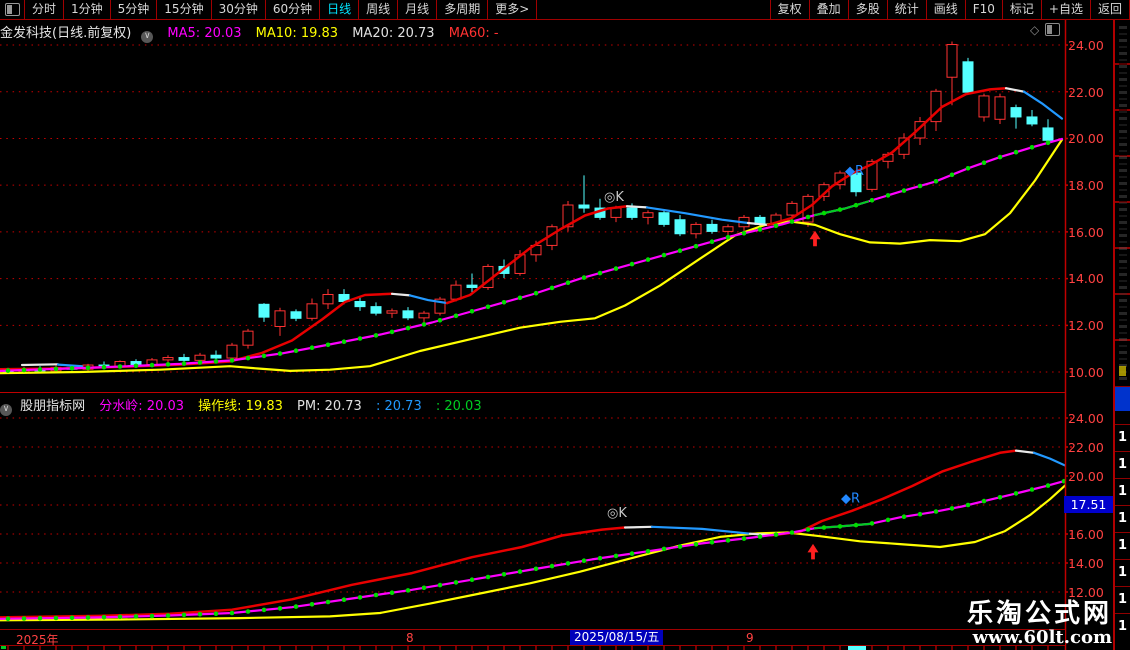 The width and height of the screenshot is (1130, 650). I want to click on date-axis: 2025年 8 2025/08/15/五 9, so click(532, 638).